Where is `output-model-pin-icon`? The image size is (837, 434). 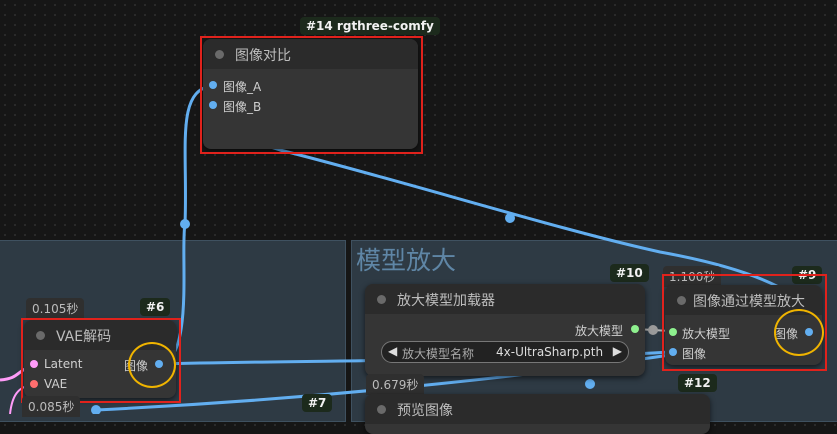
output-model-pin-icon is located at coordinates (635, 329).